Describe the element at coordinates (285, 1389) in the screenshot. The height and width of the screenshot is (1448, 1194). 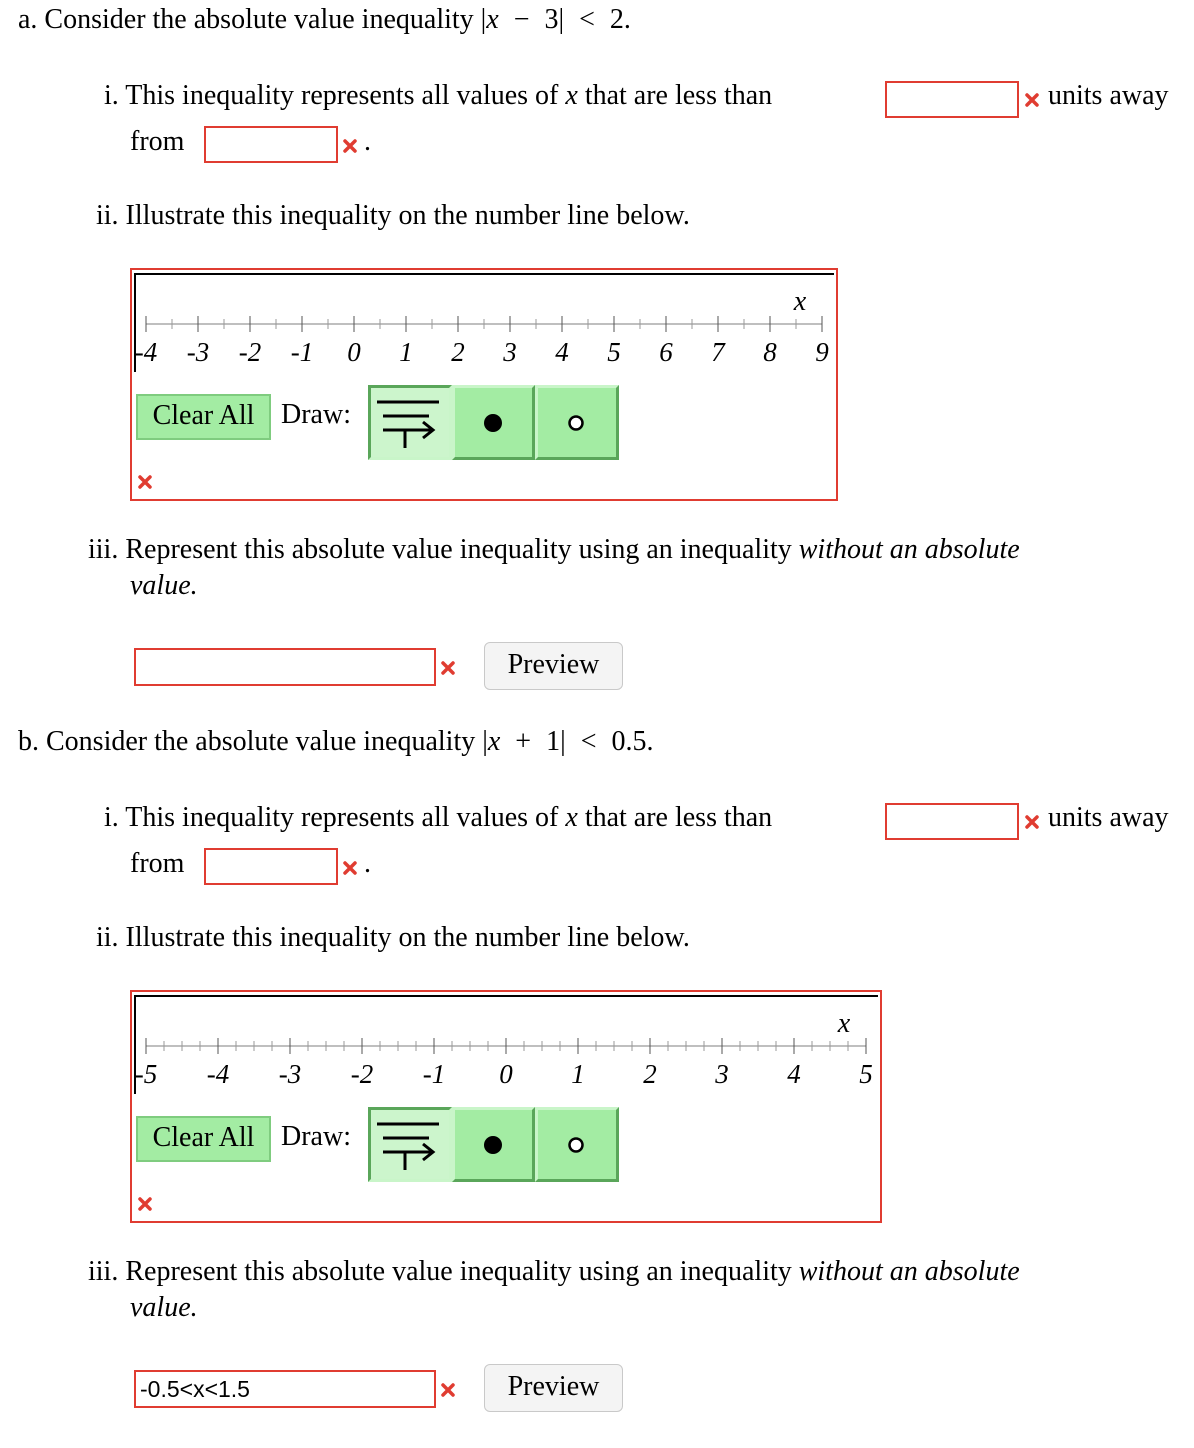
I see `part-b-inequality-input` at that location.